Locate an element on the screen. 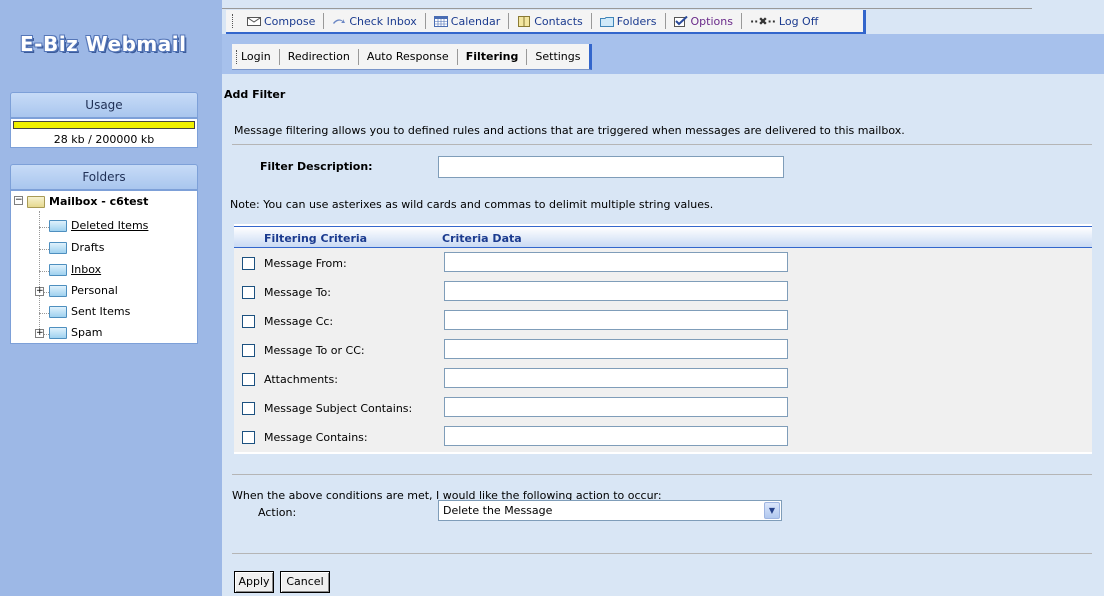 This screenshot has height=596, width=1104. folder-label: Drafts is located at coordinates (88, 247).